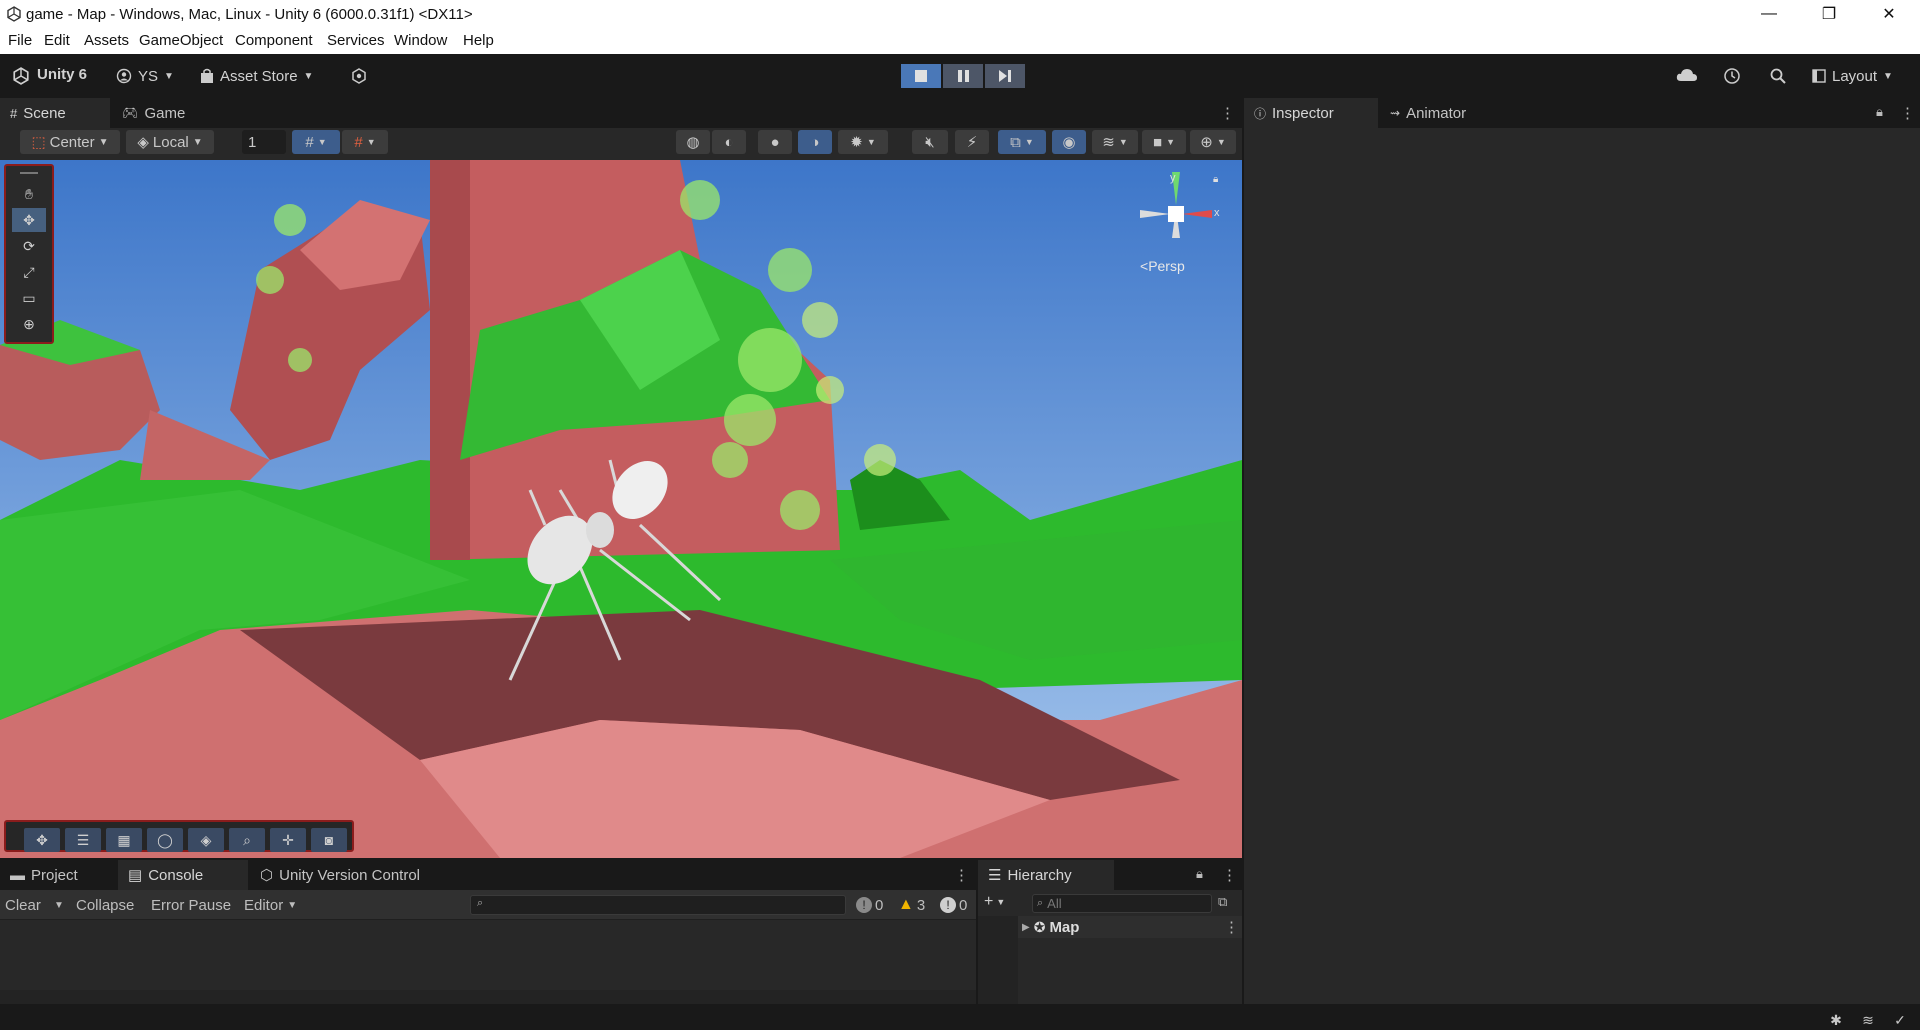 This screenshot has width=1920, height=1030. What do you see at coordinates (989, 901) in the screenshot?
I see `plus-icon: +` at bounding box center [989, 901].